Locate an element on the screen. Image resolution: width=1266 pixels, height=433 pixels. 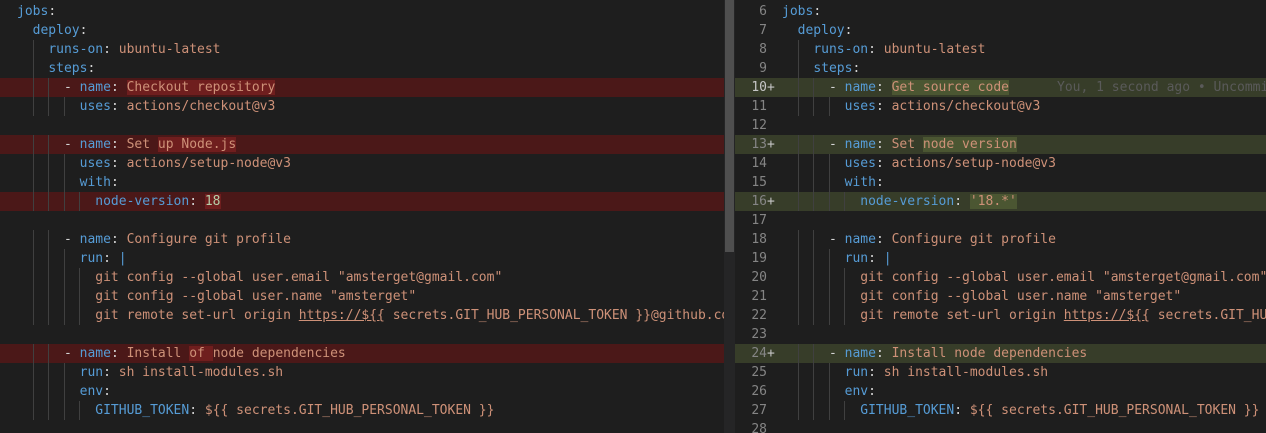
code-line: 15 with: is located at coordinates (1000, 182).